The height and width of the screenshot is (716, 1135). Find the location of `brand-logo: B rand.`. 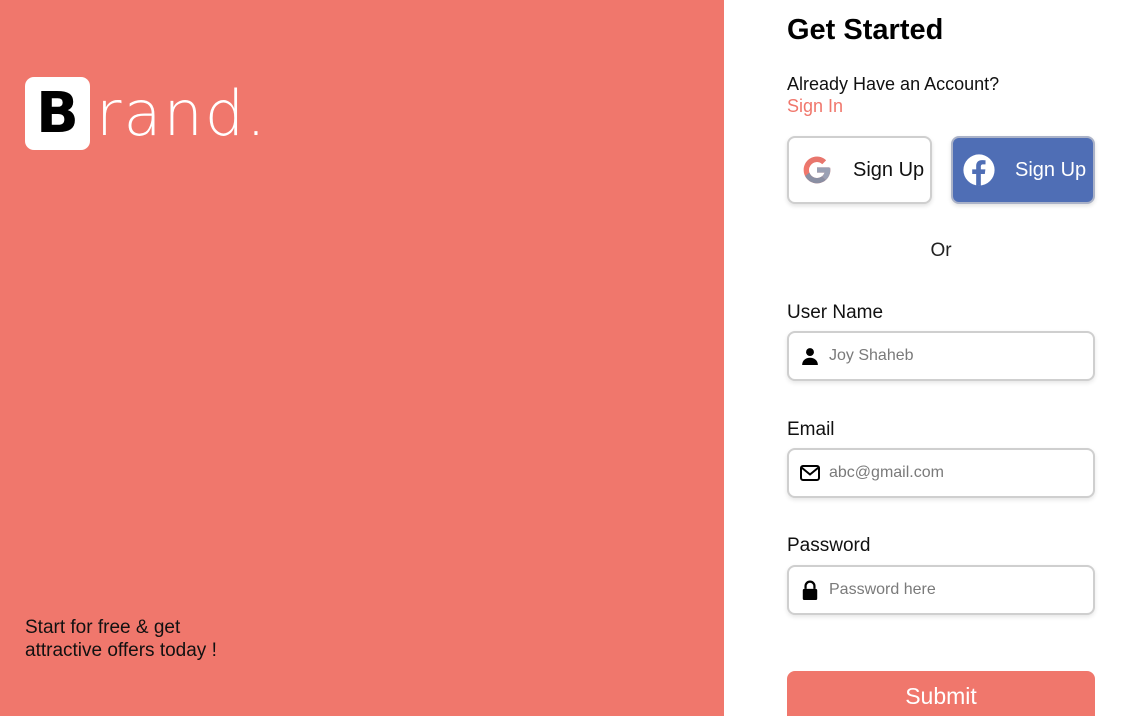

brand-logo: B rand. is located at coordinates (146, 113).